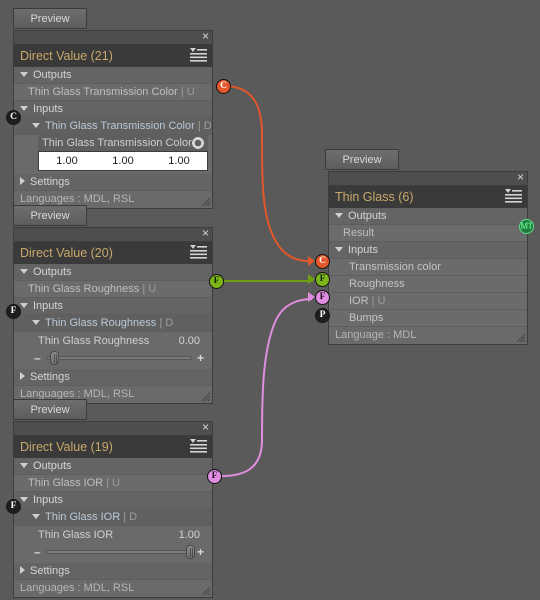 Image resolution: width=540 pixels, height=600 pixels. Describe the element at coordinates (526, 226) in the screenshot. I see `output-port-mt-thin-glass-6: MT` at that location.